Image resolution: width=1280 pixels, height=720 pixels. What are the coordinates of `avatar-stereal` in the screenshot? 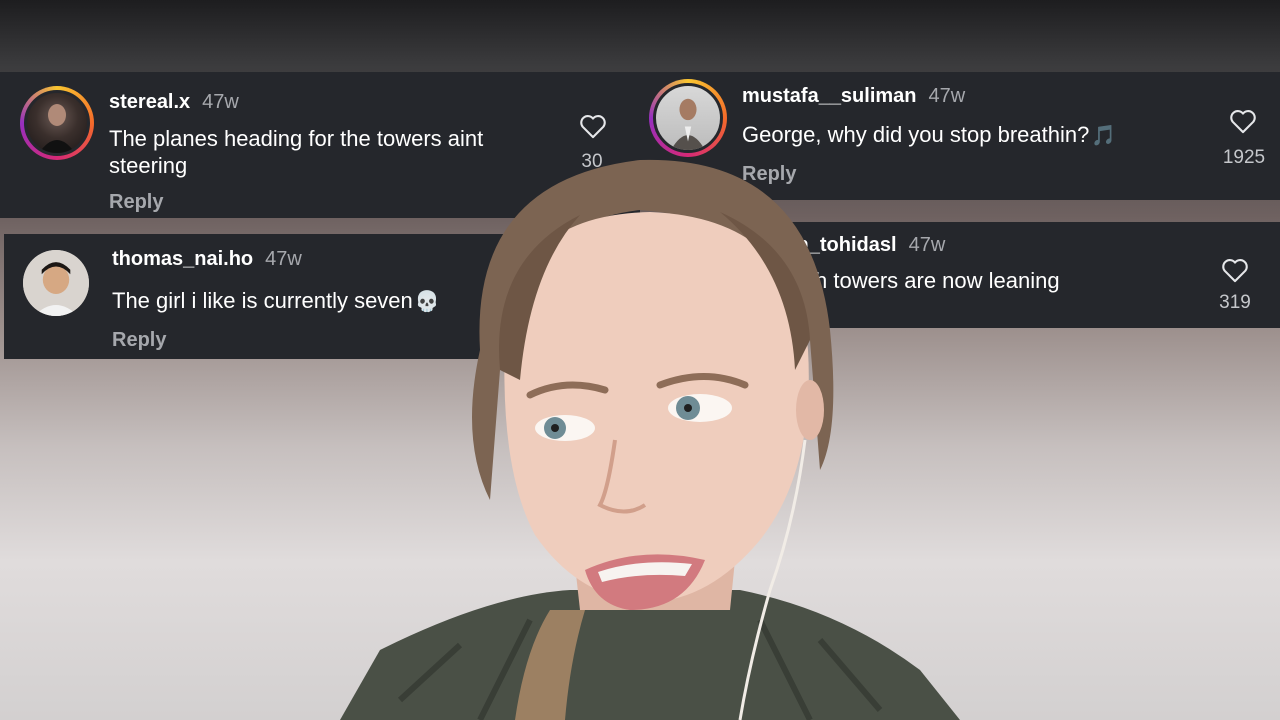 It's located at (57, 123).